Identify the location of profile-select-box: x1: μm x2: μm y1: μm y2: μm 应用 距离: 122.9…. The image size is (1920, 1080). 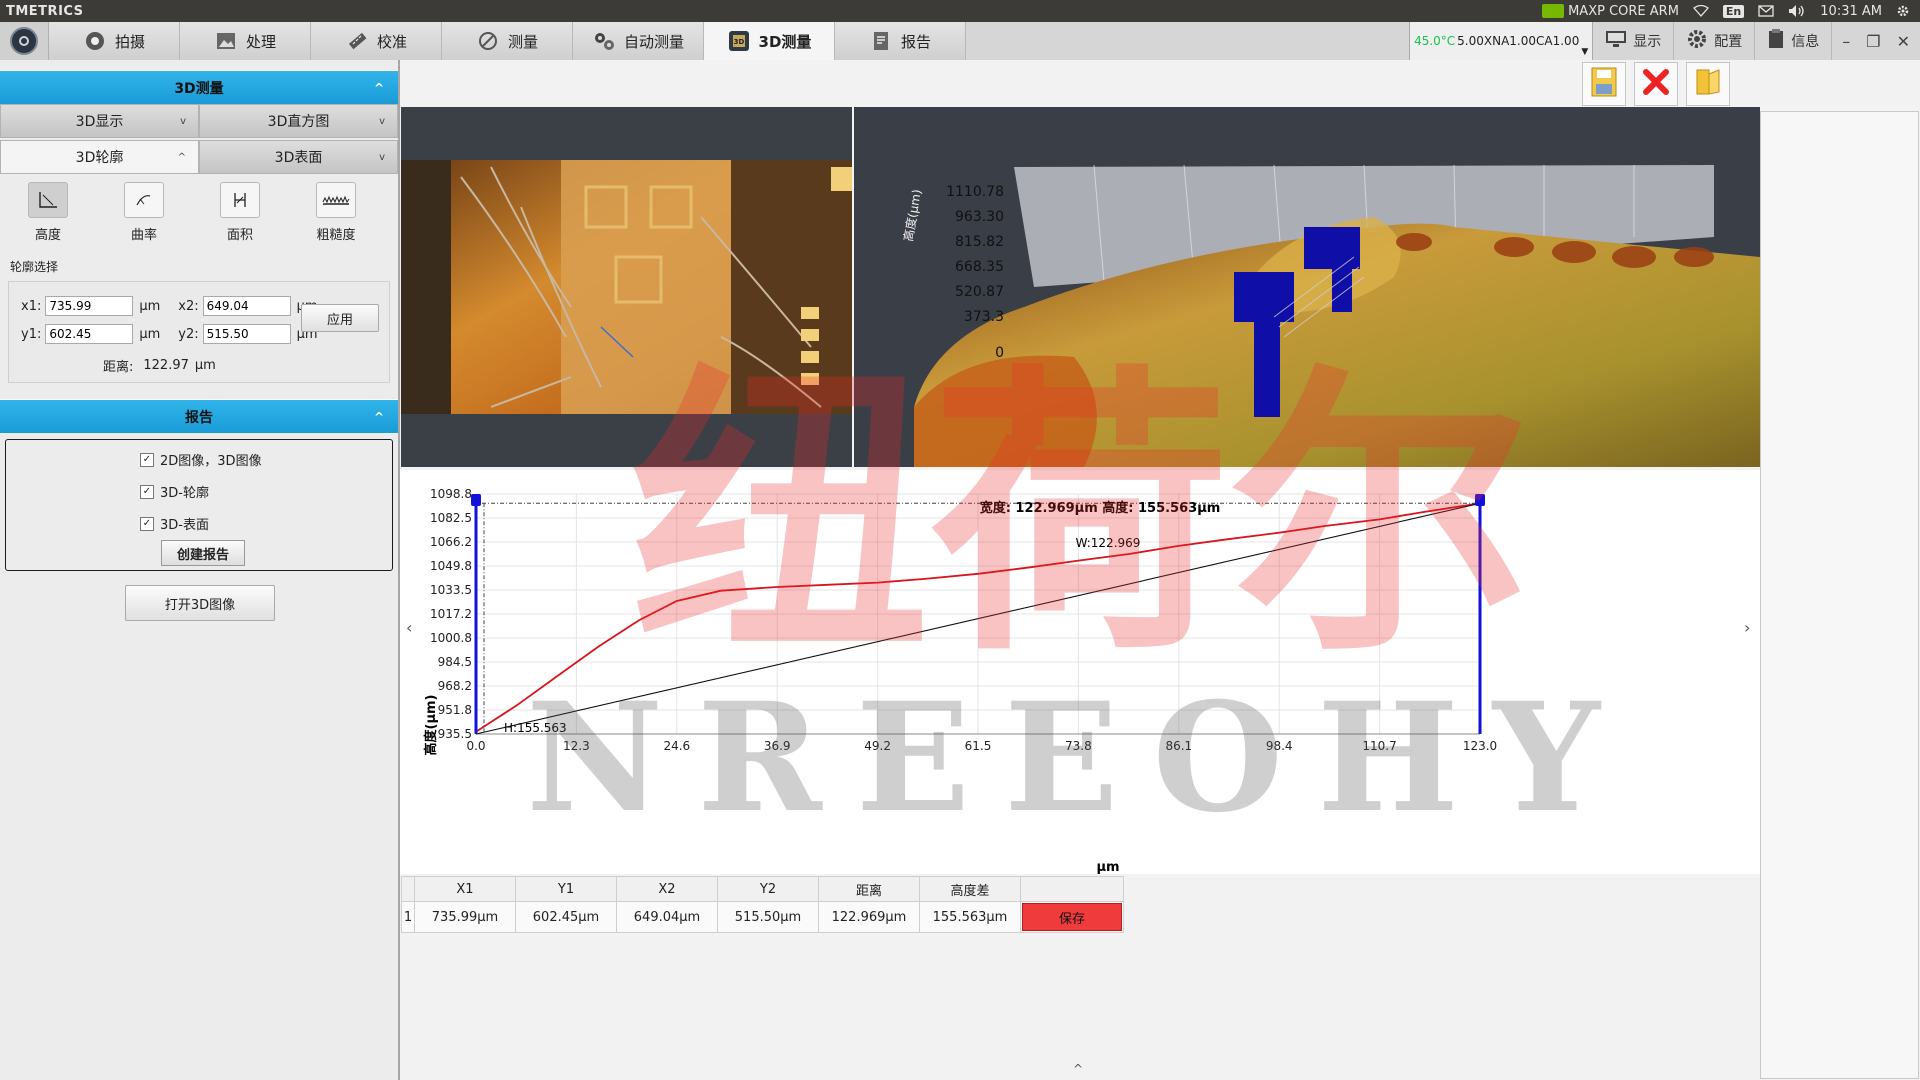
(199, 332).